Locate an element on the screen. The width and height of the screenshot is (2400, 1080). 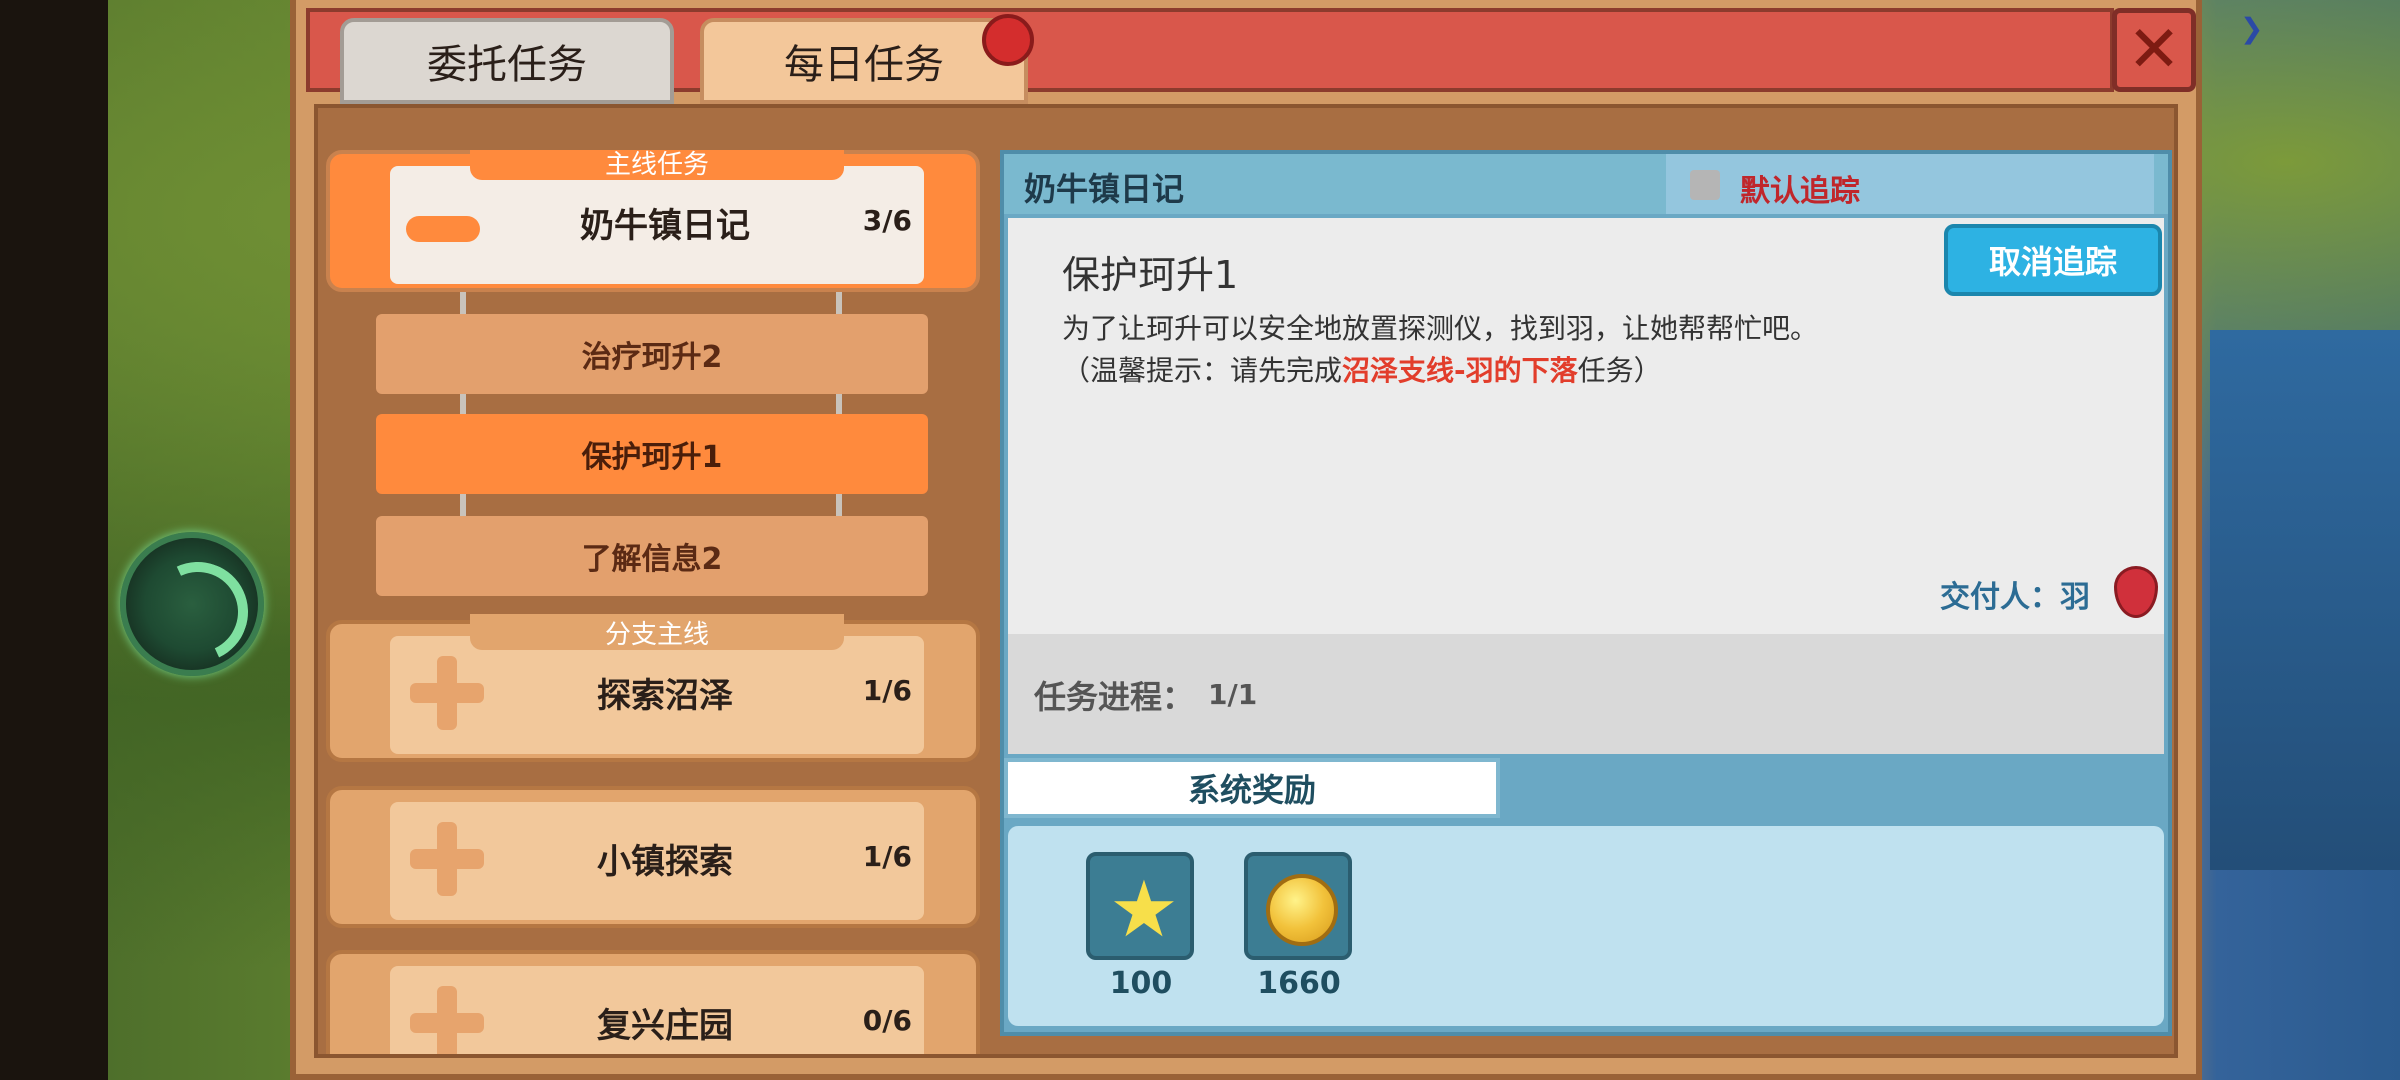
left-black-border is located at coordinates (54, 540).